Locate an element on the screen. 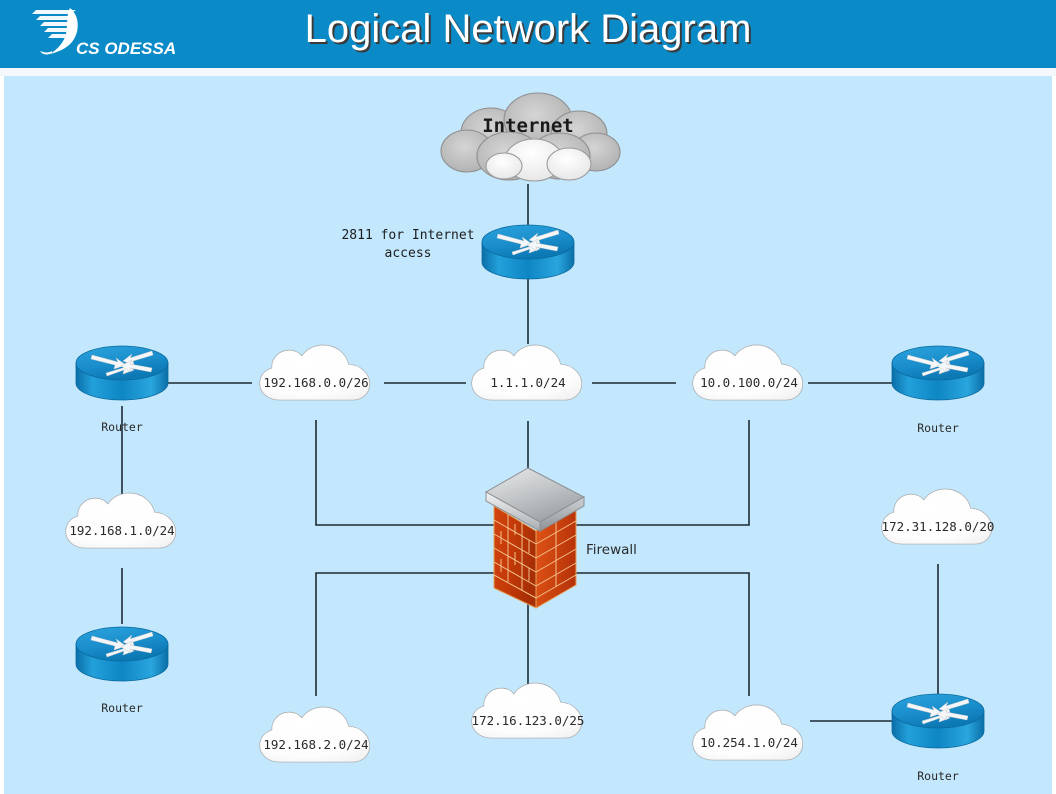 This screenshot has width=1056, height=794. net-1-1-1-0-24-label: 1.1.1.0/24 is located at coordinates (527, 382).